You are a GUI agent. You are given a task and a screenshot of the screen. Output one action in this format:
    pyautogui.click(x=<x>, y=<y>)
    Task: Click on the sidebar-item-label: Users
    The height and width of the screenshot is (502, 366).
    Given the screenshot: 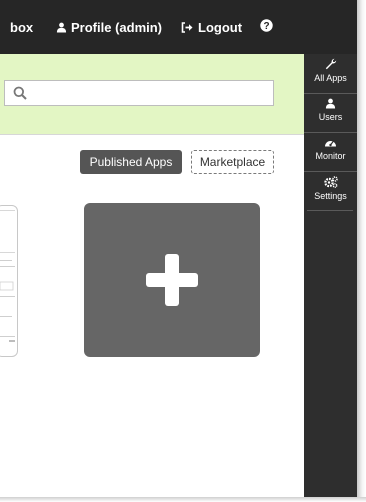 What is the action you would take?
    pyautogui.click(x=330, y=117)
    